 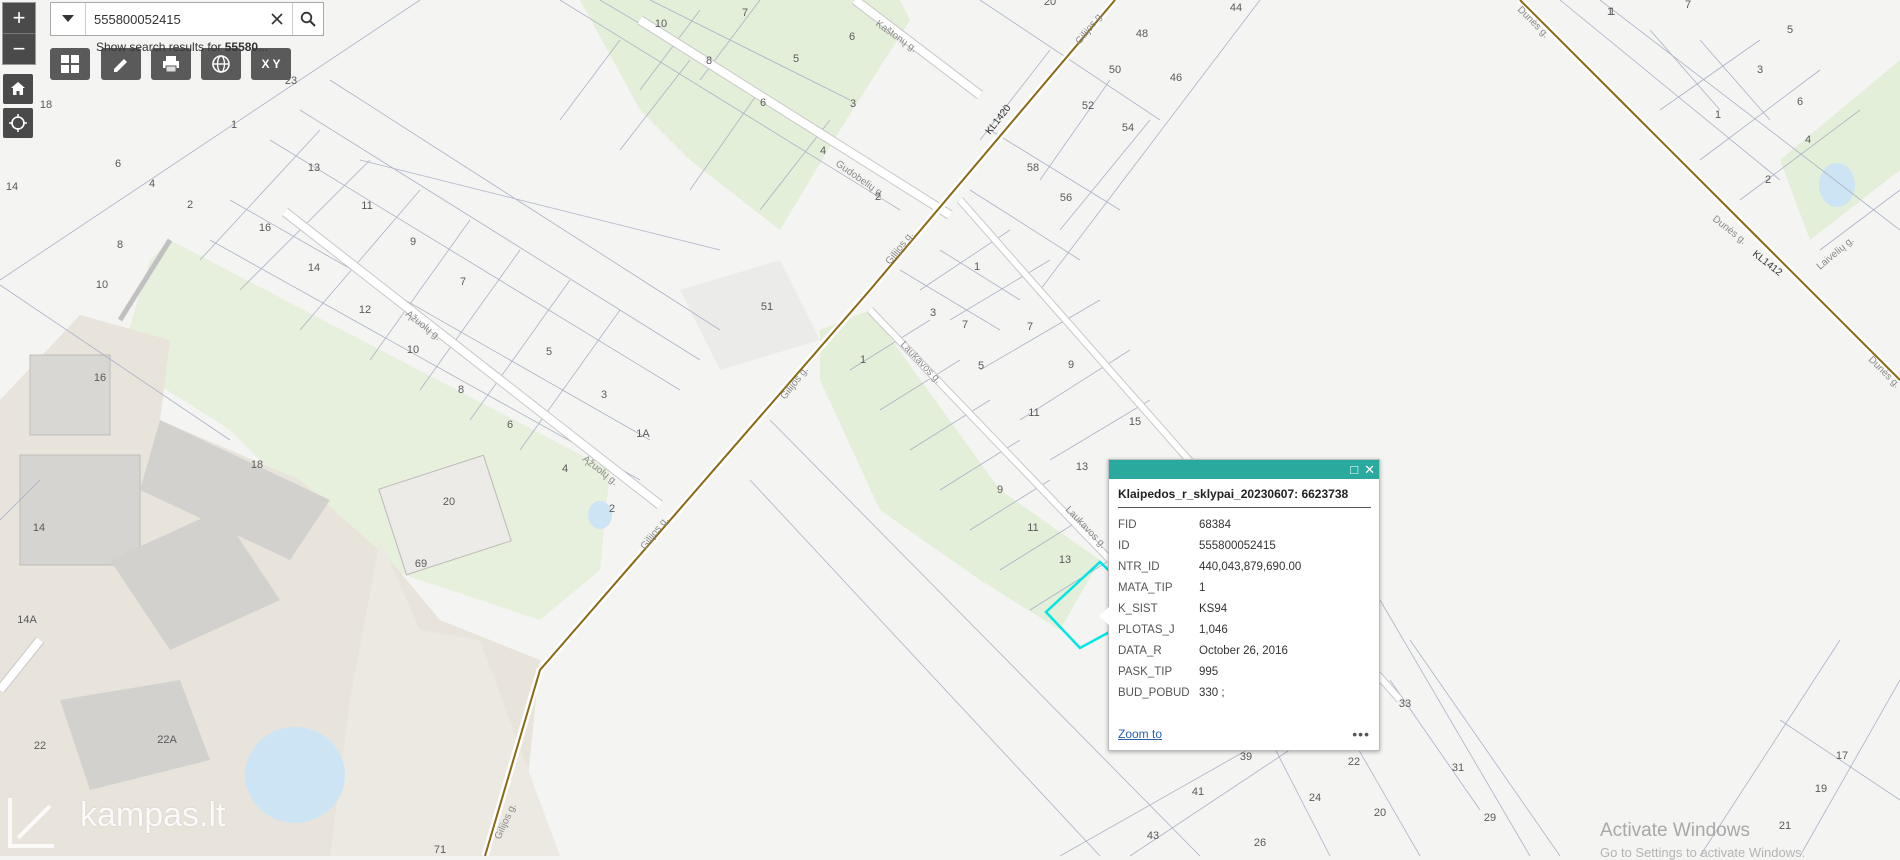 I want to click on plot-number-label: 24, so click(x=1315, y=798).